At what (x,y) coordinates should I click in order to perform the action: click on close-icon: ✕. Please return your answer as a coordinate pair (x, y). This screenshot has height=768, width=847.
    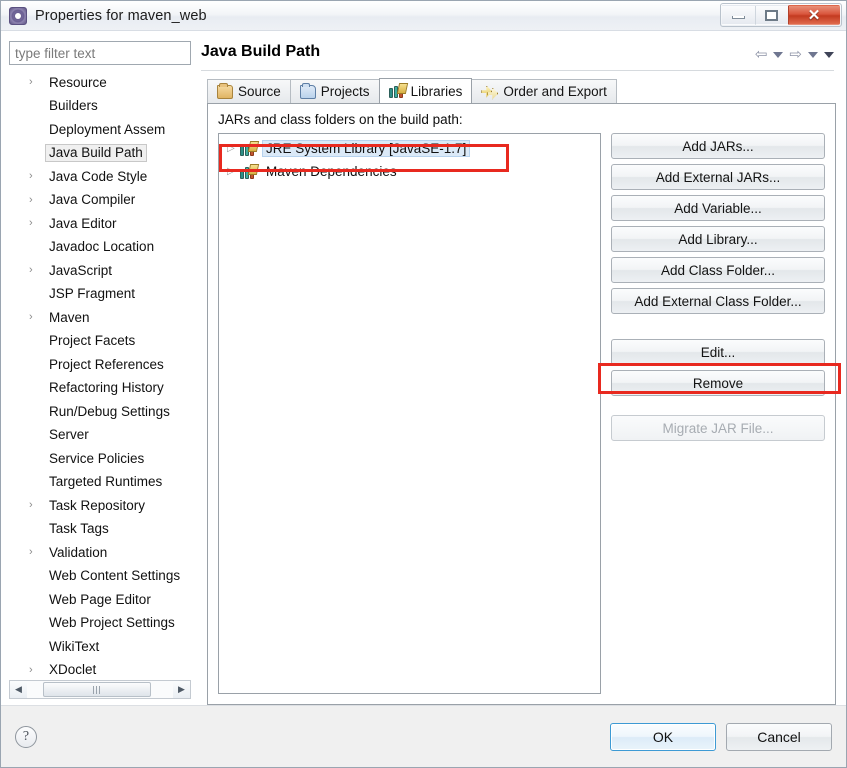
    Looking at the image, I should click on (814, 15).